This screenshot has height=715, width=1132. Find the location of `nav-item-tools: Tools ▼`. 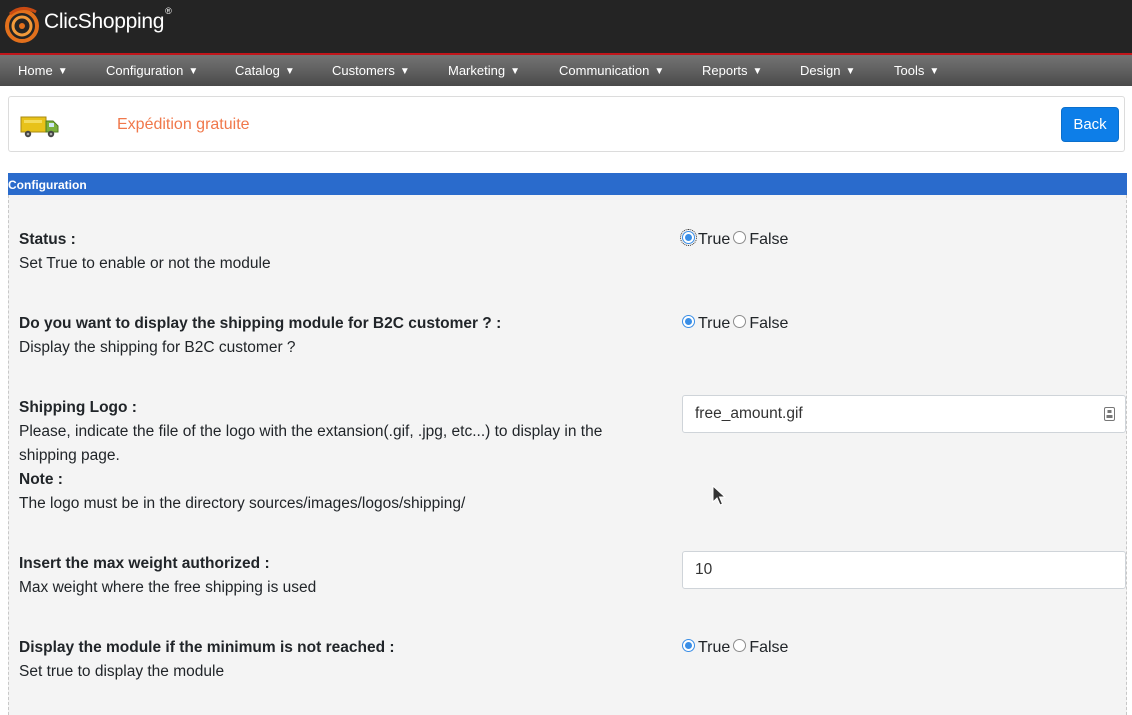

nav-item-tools: Tools ▼ is located at coordinates (916, 70).